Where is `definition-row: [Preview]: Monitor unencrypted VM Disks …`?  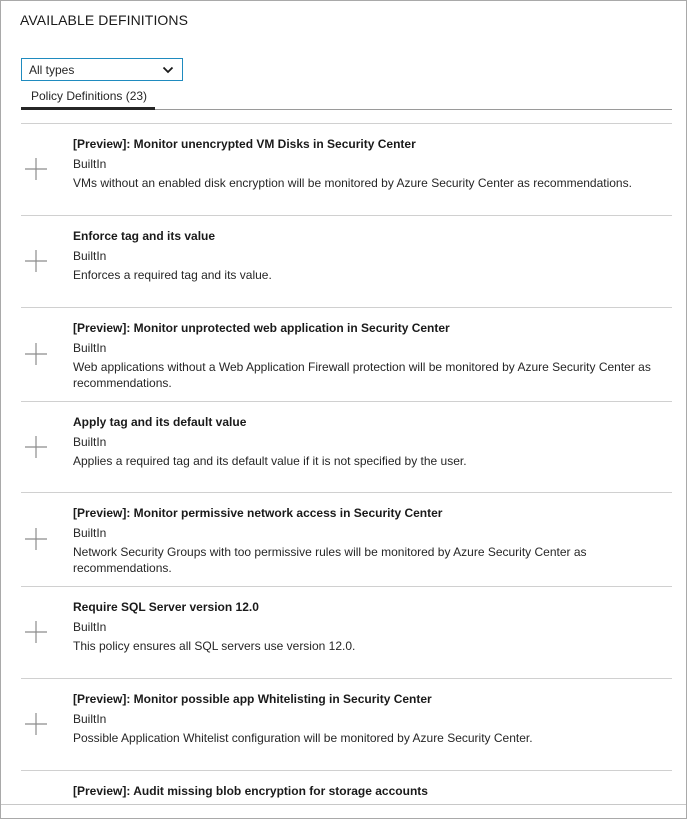
definition-row: [Preview]: Monitor unencrypted VM Disks … is located at coordinates (346, 169).